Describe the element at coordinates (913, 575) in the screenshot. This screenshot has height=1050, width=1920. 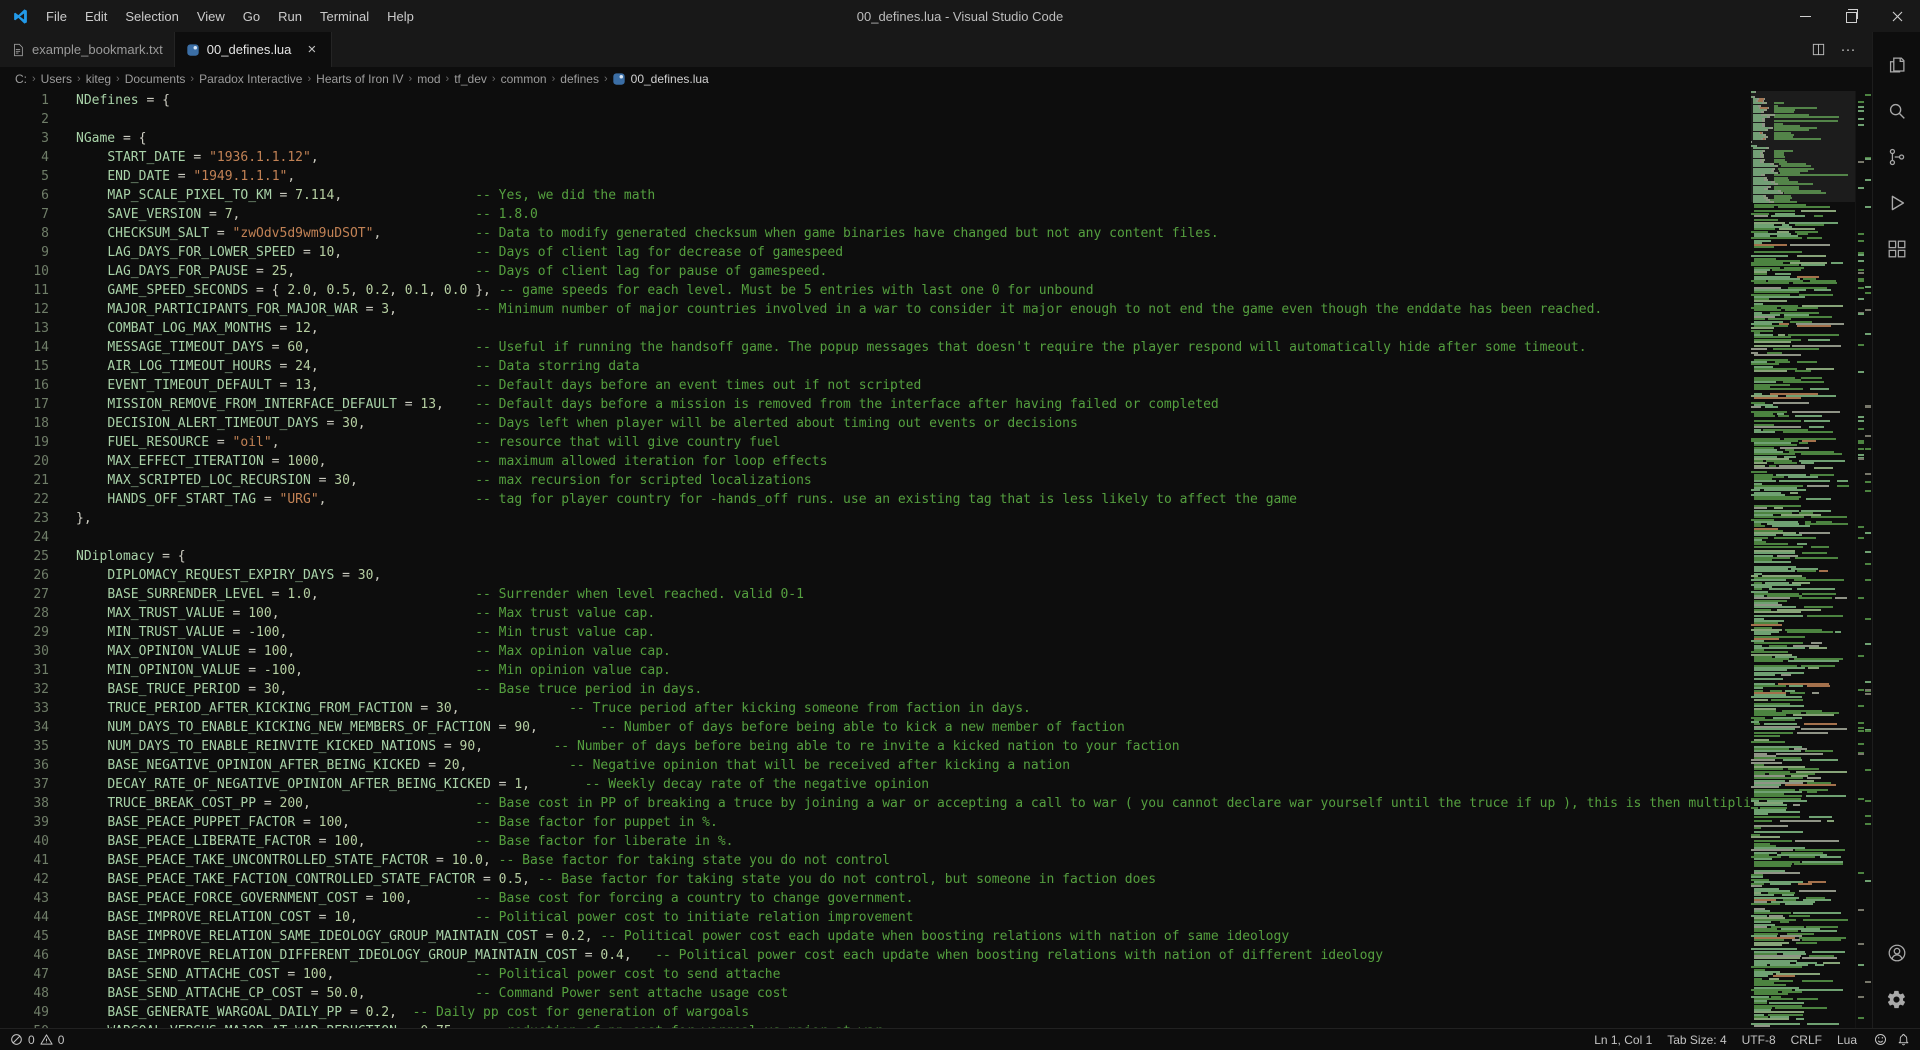
I see `code-line: DIPLOMACY_REQUEST_EXPIRY_DAYS = 30,` at that location.